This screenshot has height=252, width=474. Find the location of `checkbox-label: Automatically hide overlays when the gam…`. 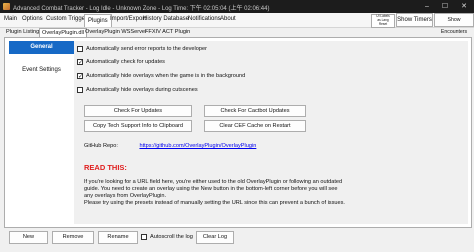

checkbox-label: Automatically hide overlays when the gam… is located at coordinates (166, 76).